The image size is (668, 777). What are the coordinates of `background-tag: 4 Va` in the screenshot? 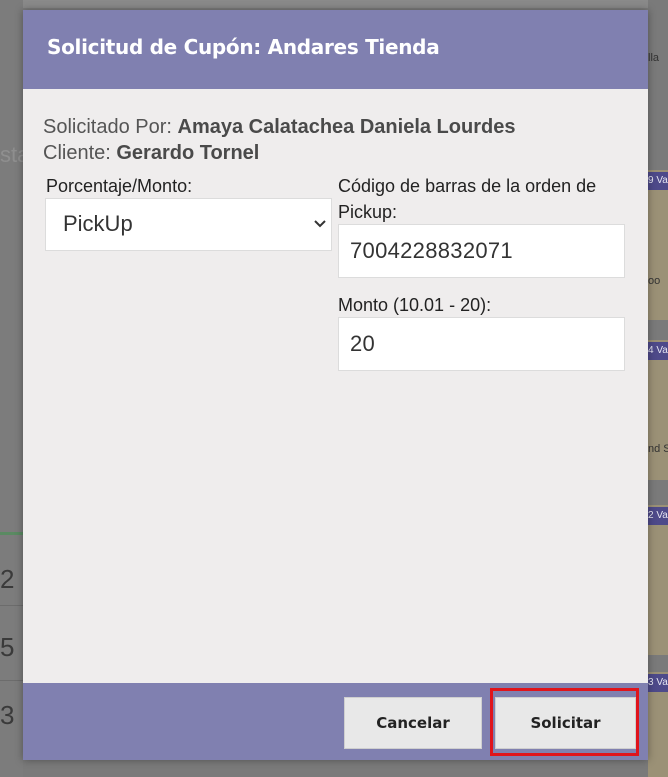 It's located at (658, 351).